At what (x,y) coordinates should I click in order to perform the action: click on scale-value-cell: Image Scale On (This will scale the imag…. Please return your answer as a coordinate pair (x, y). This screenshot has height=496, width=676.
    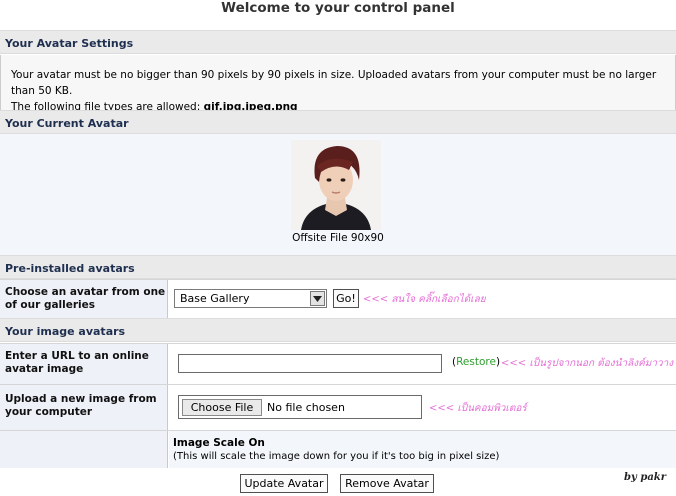
    Looking at the image, I should click on (422, 449).